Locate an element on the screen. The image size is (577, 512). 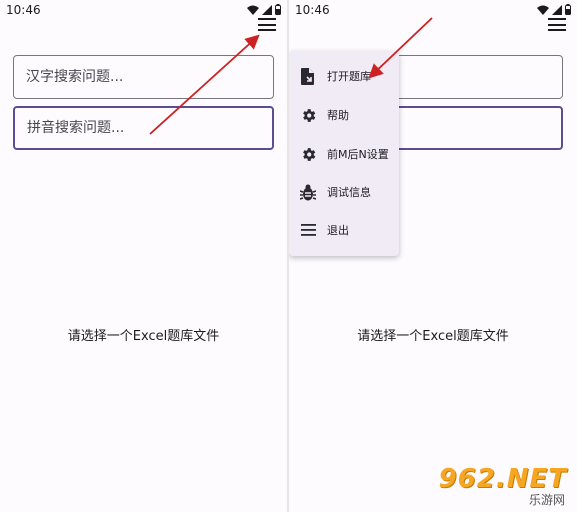
menu-item-open-bank: 打开题库 is located at coordinates (344, 76).